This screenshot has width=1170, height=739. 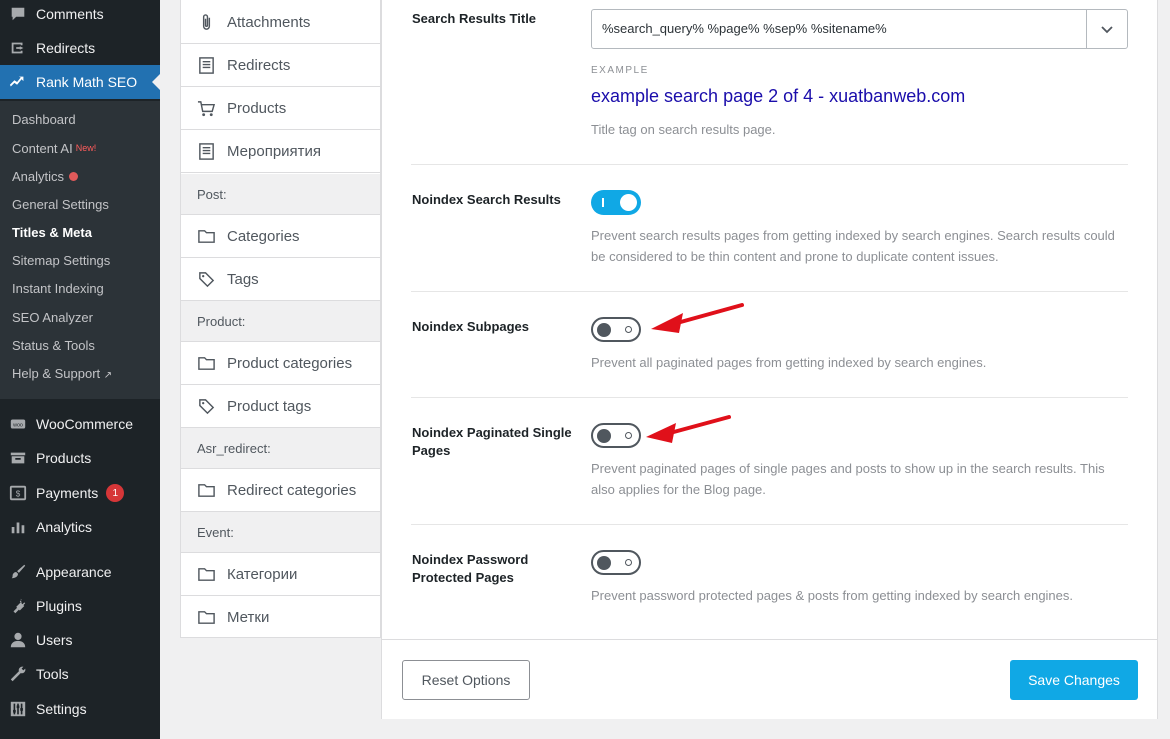 I want to click on settings-footer: Reset Options Save Changes, so click(x=769, y=679).